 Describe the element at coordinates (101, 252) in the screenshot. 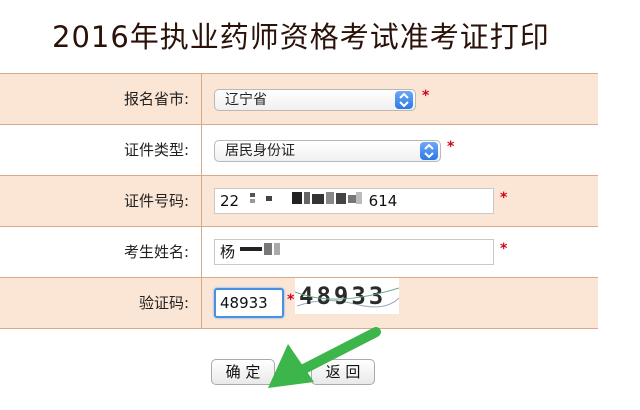

I see `name-label: 考生姓名:` at that location.